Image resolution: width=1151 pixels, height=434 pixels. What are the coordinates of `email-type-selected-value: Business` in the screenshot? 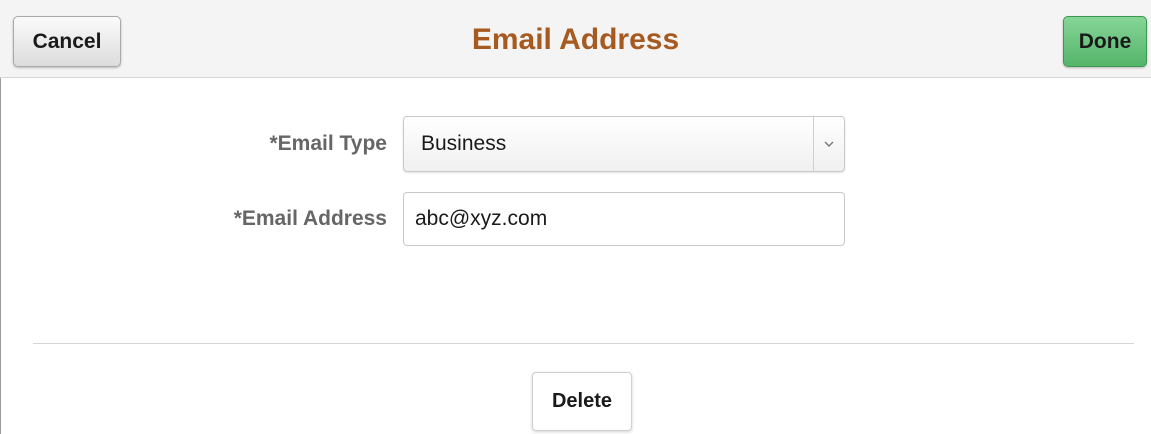 It's located at (464, 143).